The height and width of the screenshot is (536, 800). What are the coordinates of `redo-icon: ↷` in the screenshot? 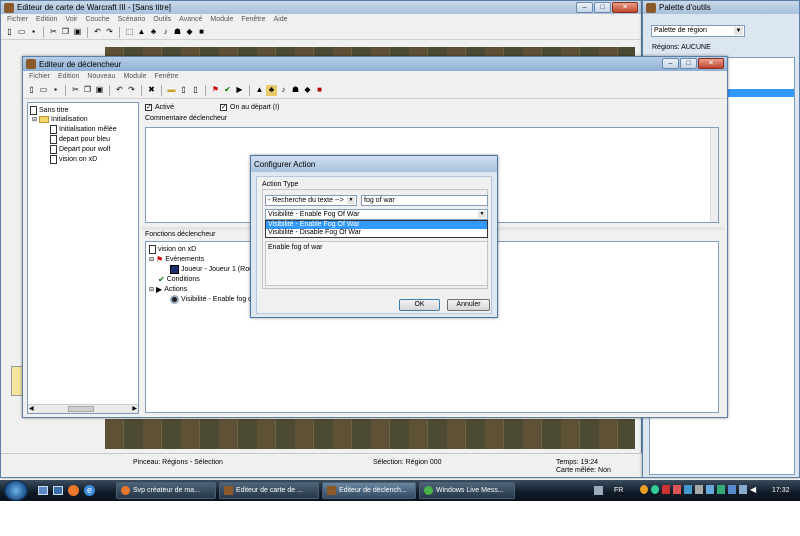 It's located at (131, 90).